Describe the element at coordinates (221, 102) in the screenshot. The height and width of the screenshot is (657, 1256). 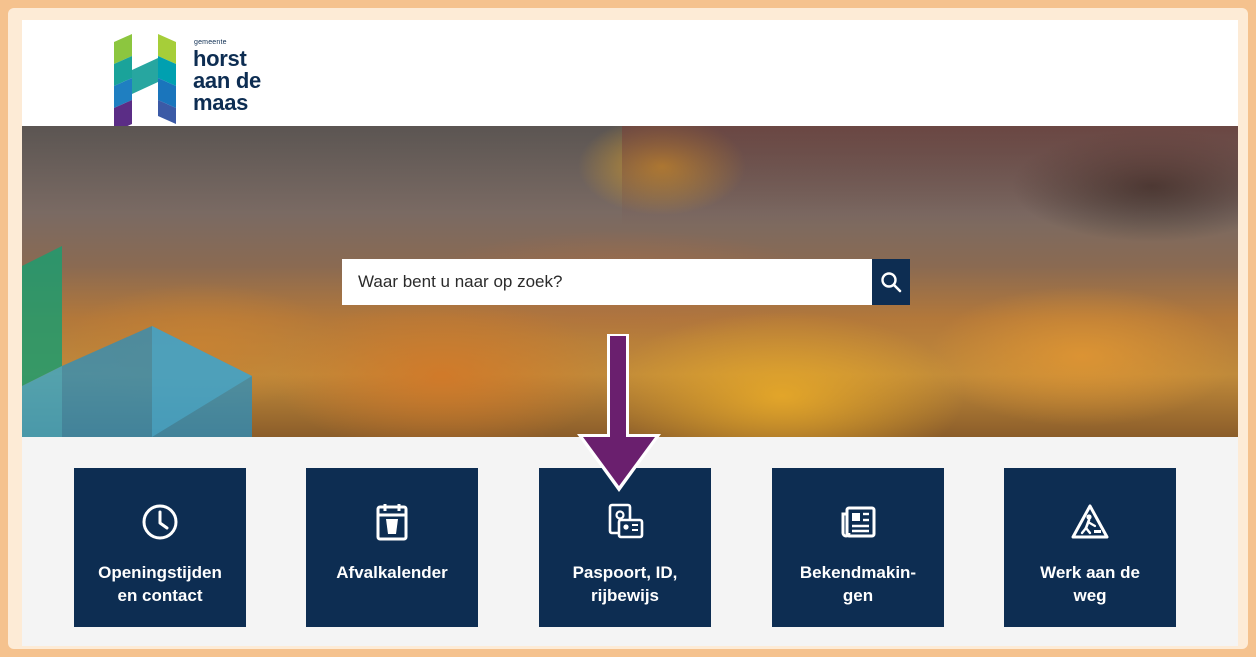
I see `logo-line-3: maas` at that location.